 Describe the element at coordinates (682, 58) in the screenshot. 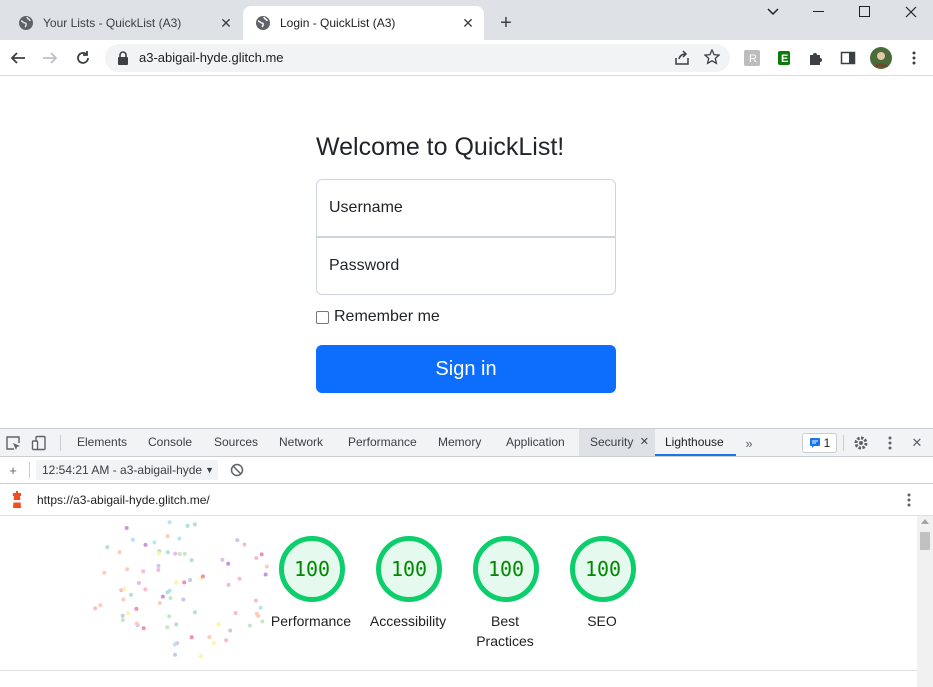

I see `share-icon` at that location.